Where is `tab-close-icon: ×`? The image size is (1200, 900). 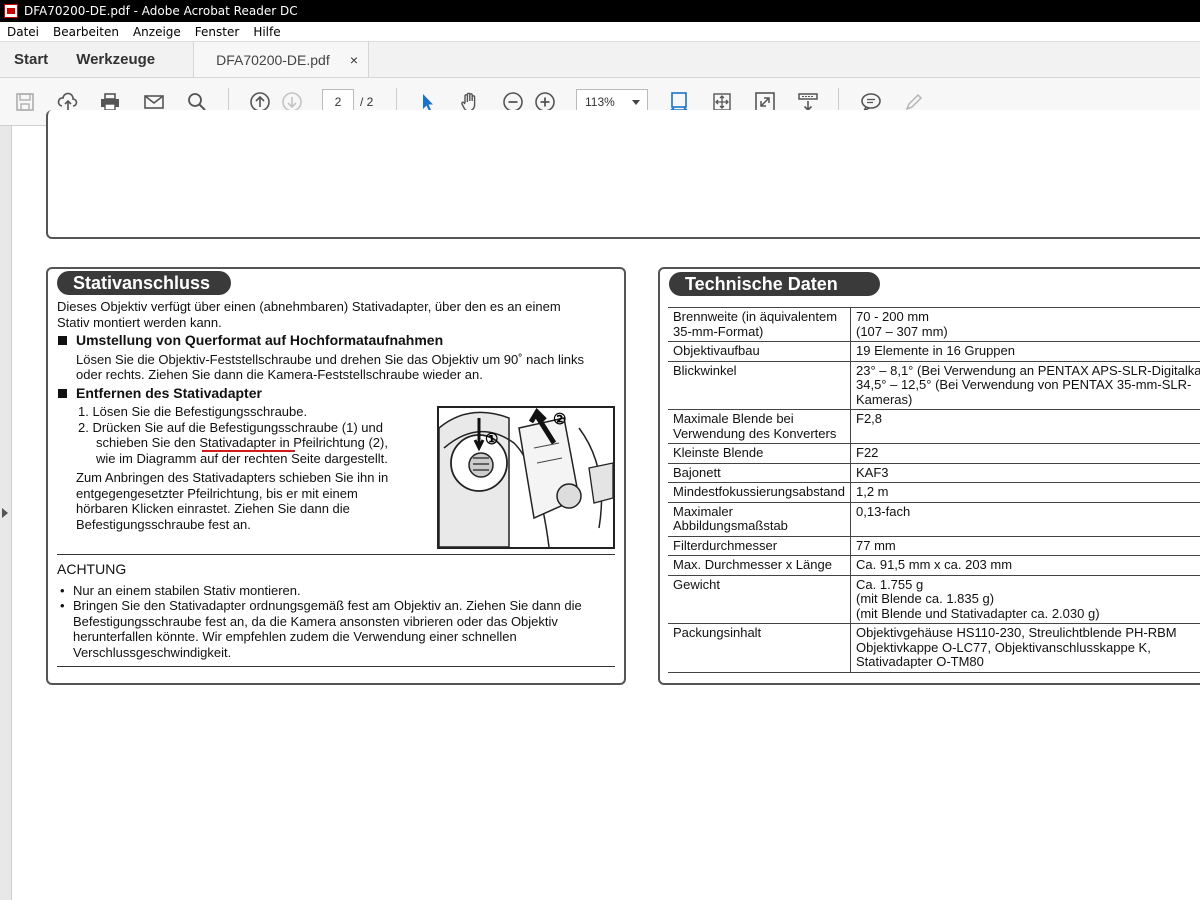 tab-close-icon: × is located at coordinates (354, 60).